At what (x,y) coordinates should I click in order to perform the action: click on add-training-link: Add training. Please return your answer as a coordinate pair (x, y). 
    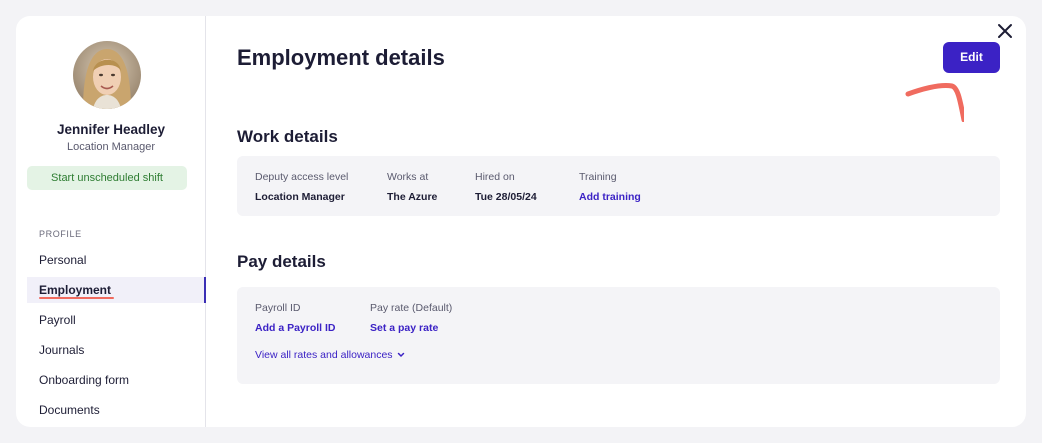
    Looking at the image, I should click on (610, 197).